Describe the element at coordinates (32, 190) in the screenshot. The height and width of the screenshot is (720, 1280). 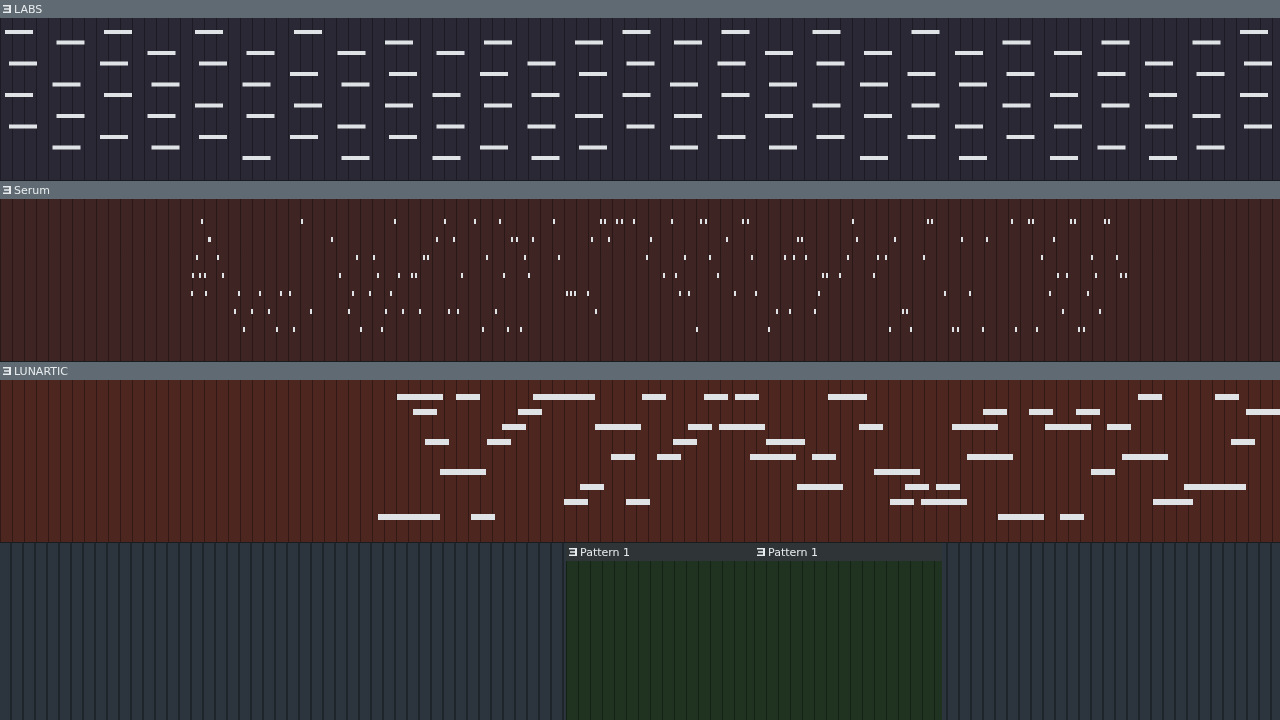
I see `clip-title: Serum` at that location.